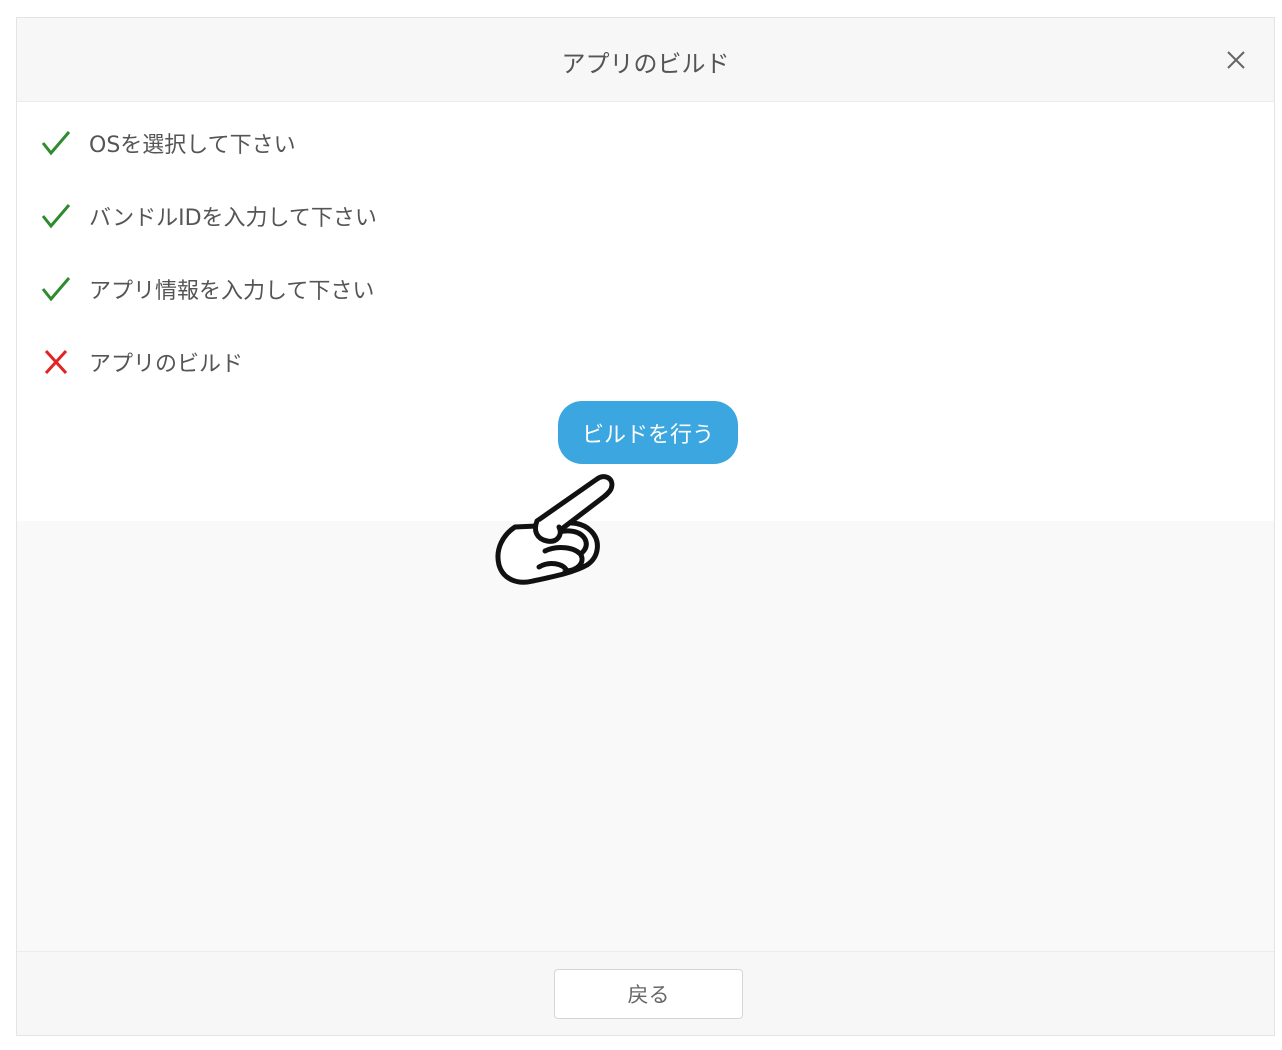 The height and width of the screenshot is (1050, 1282). What do you see at coordinates (645, 64) in the screenshot?
I see `dialog-title: アプリのビルド` at bounding box center [645, 64].